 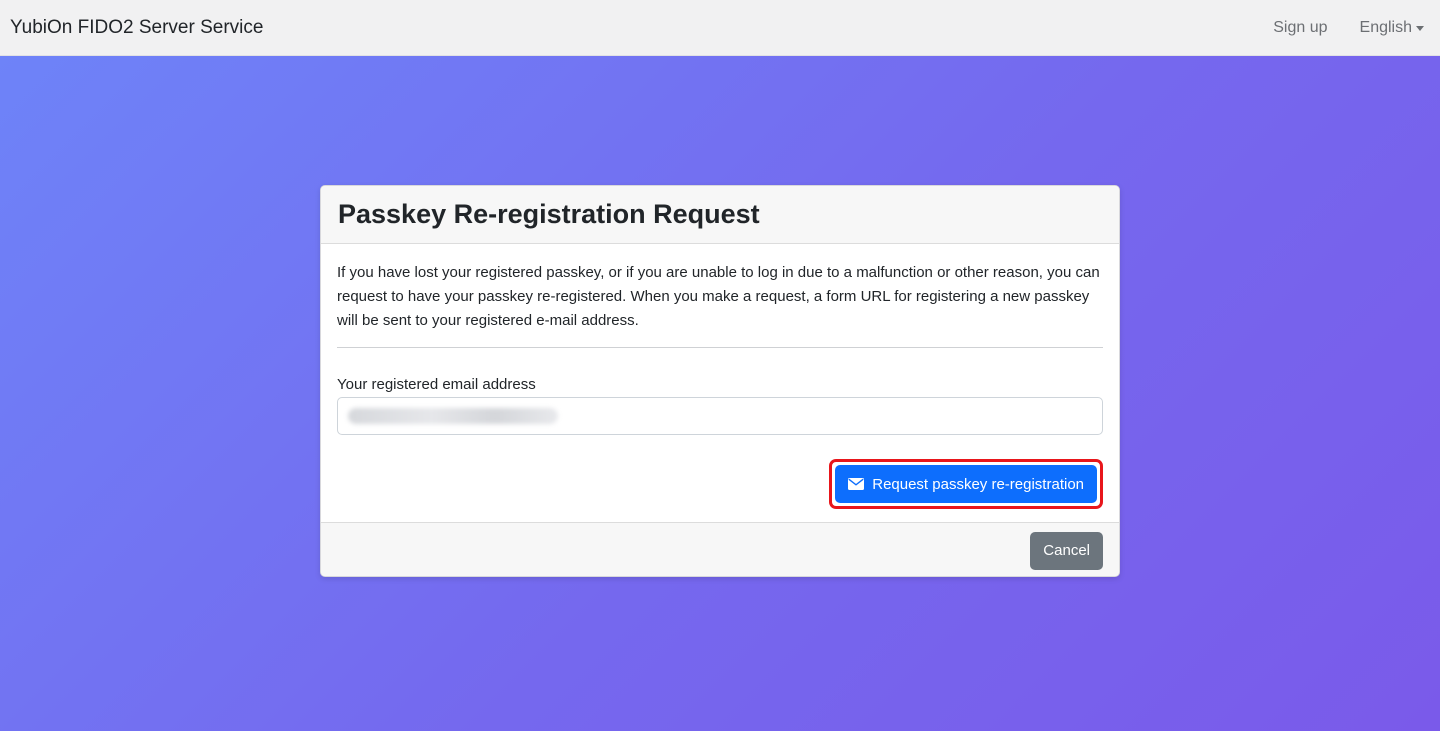 I want to click on language-dropdown: English, so click(x=1392, y=28).